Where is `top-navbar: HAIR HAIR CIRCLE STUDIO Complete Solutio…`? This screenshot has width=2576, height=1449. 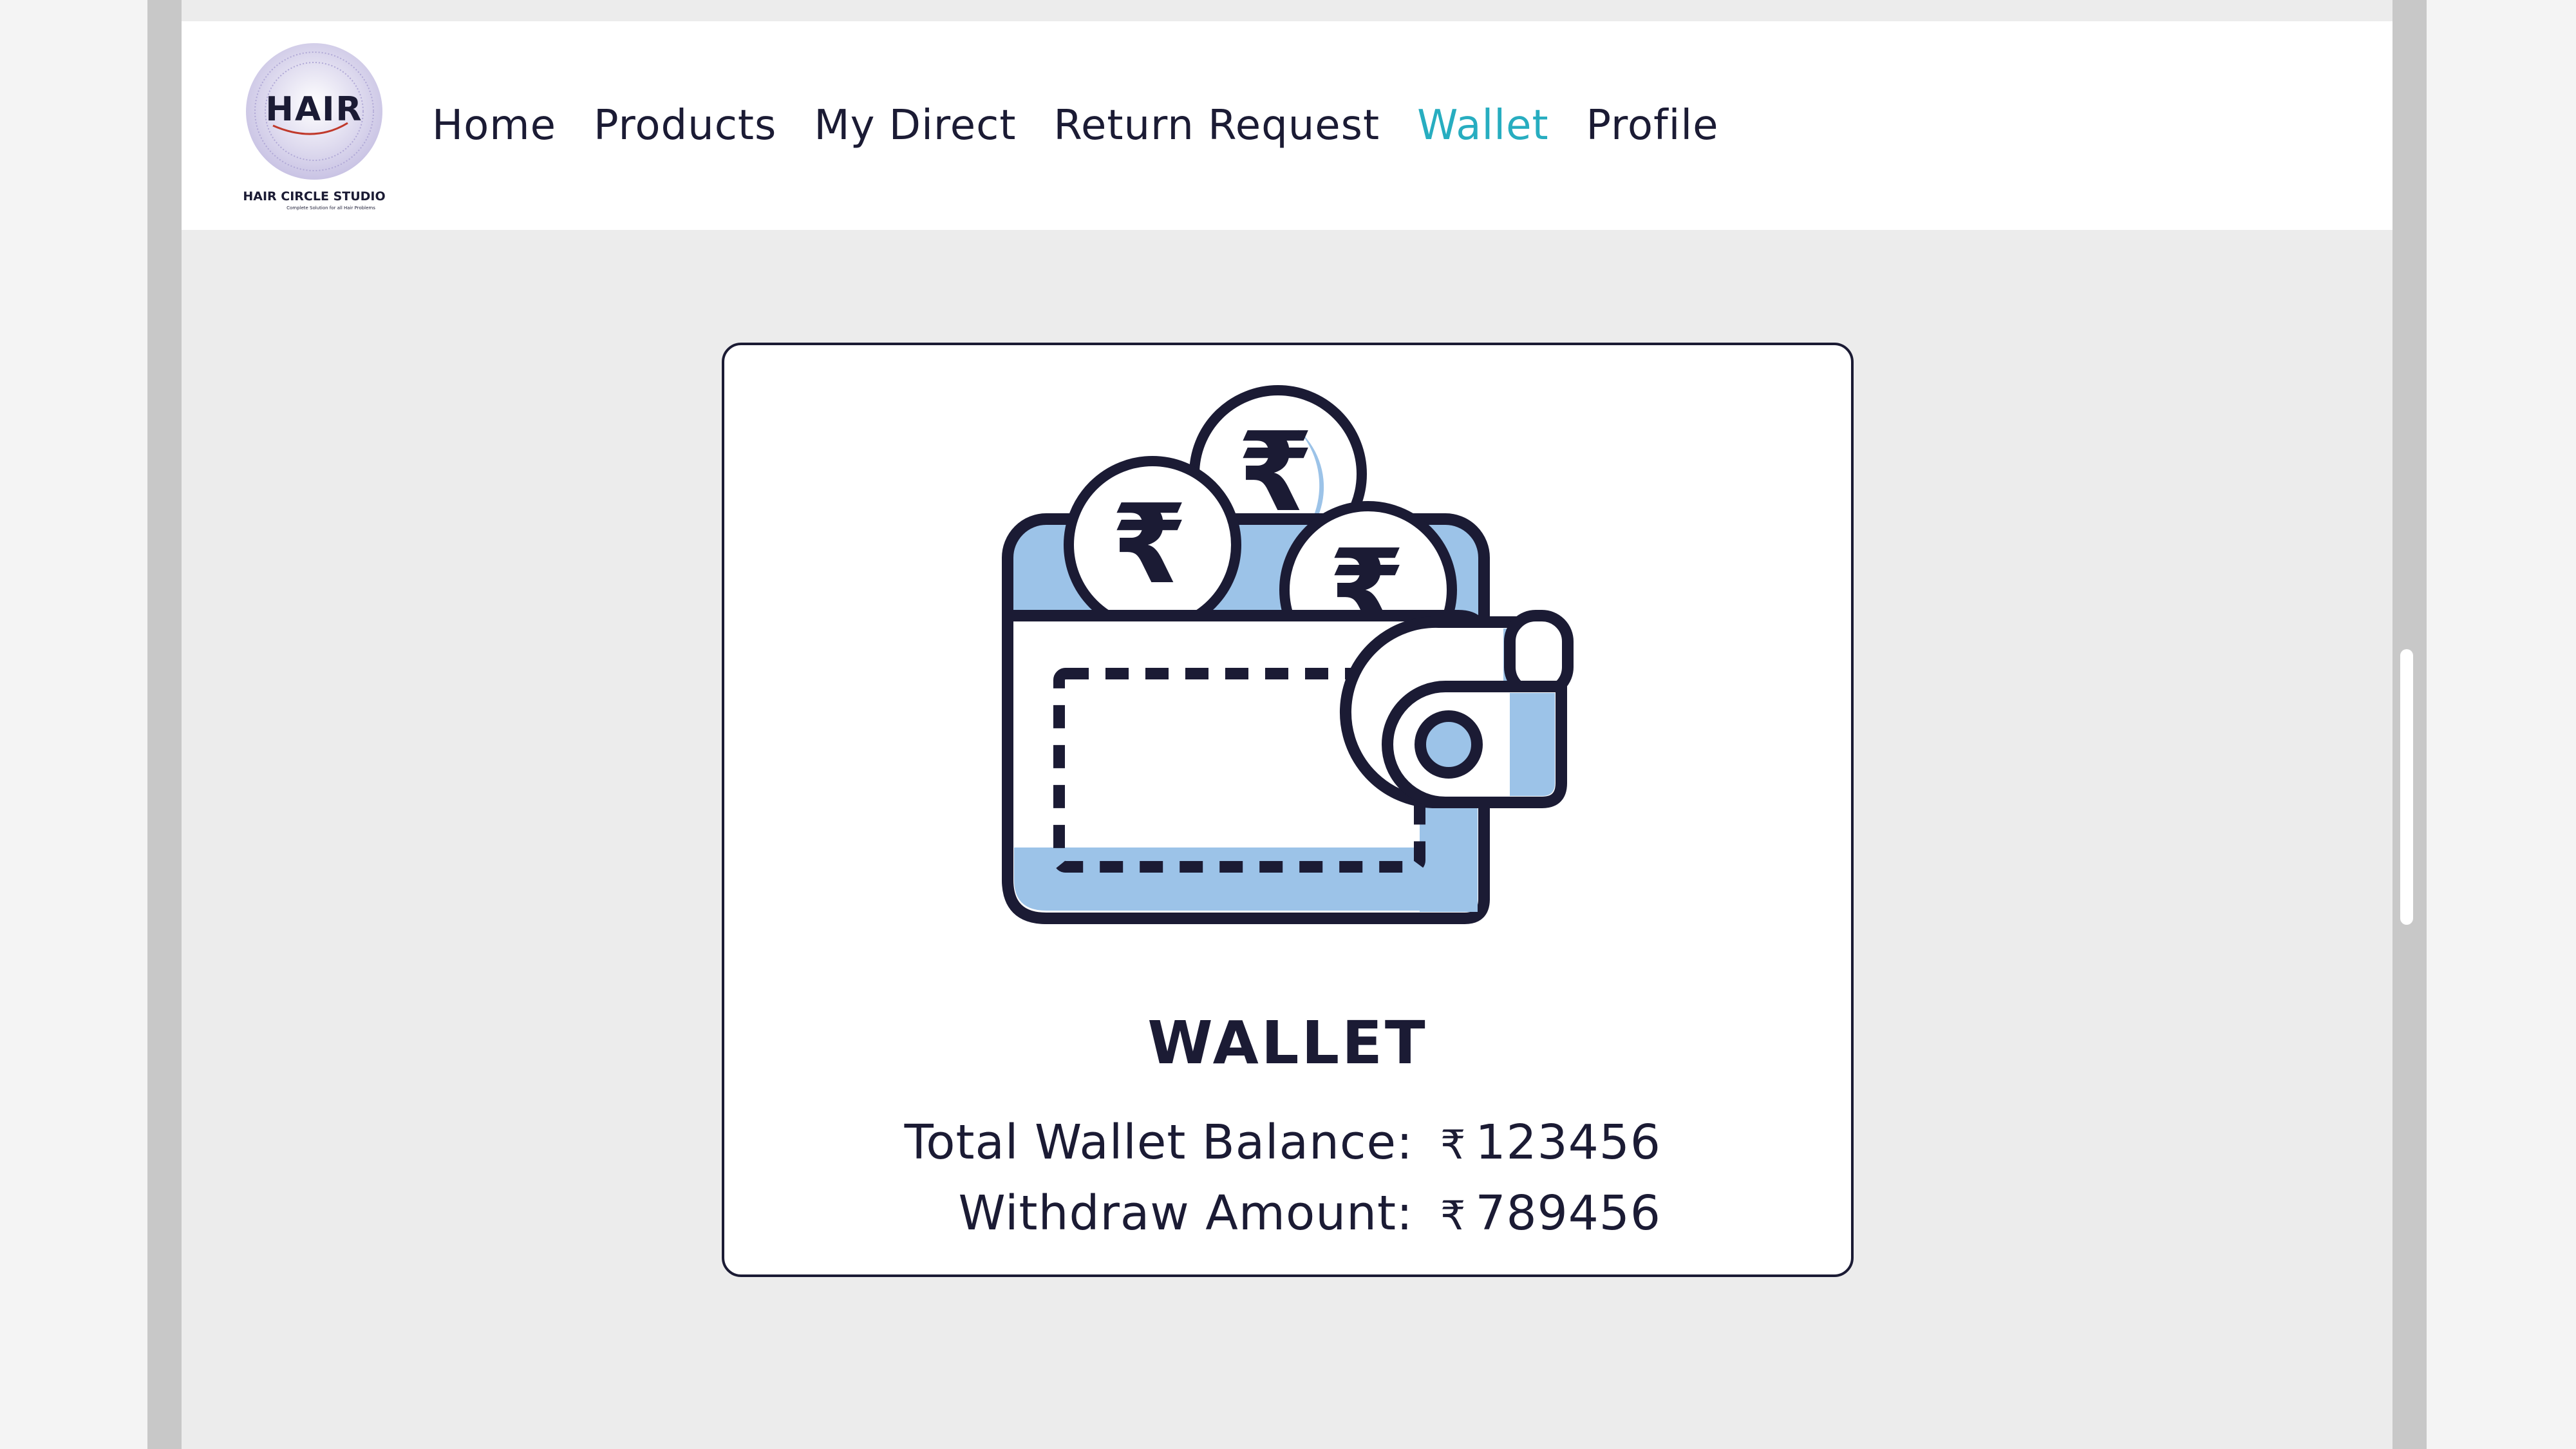
top-navbar: HAIR HAIR CIRCLE STUDIO Complete Solutio… is located at coordinates (1287, 125).